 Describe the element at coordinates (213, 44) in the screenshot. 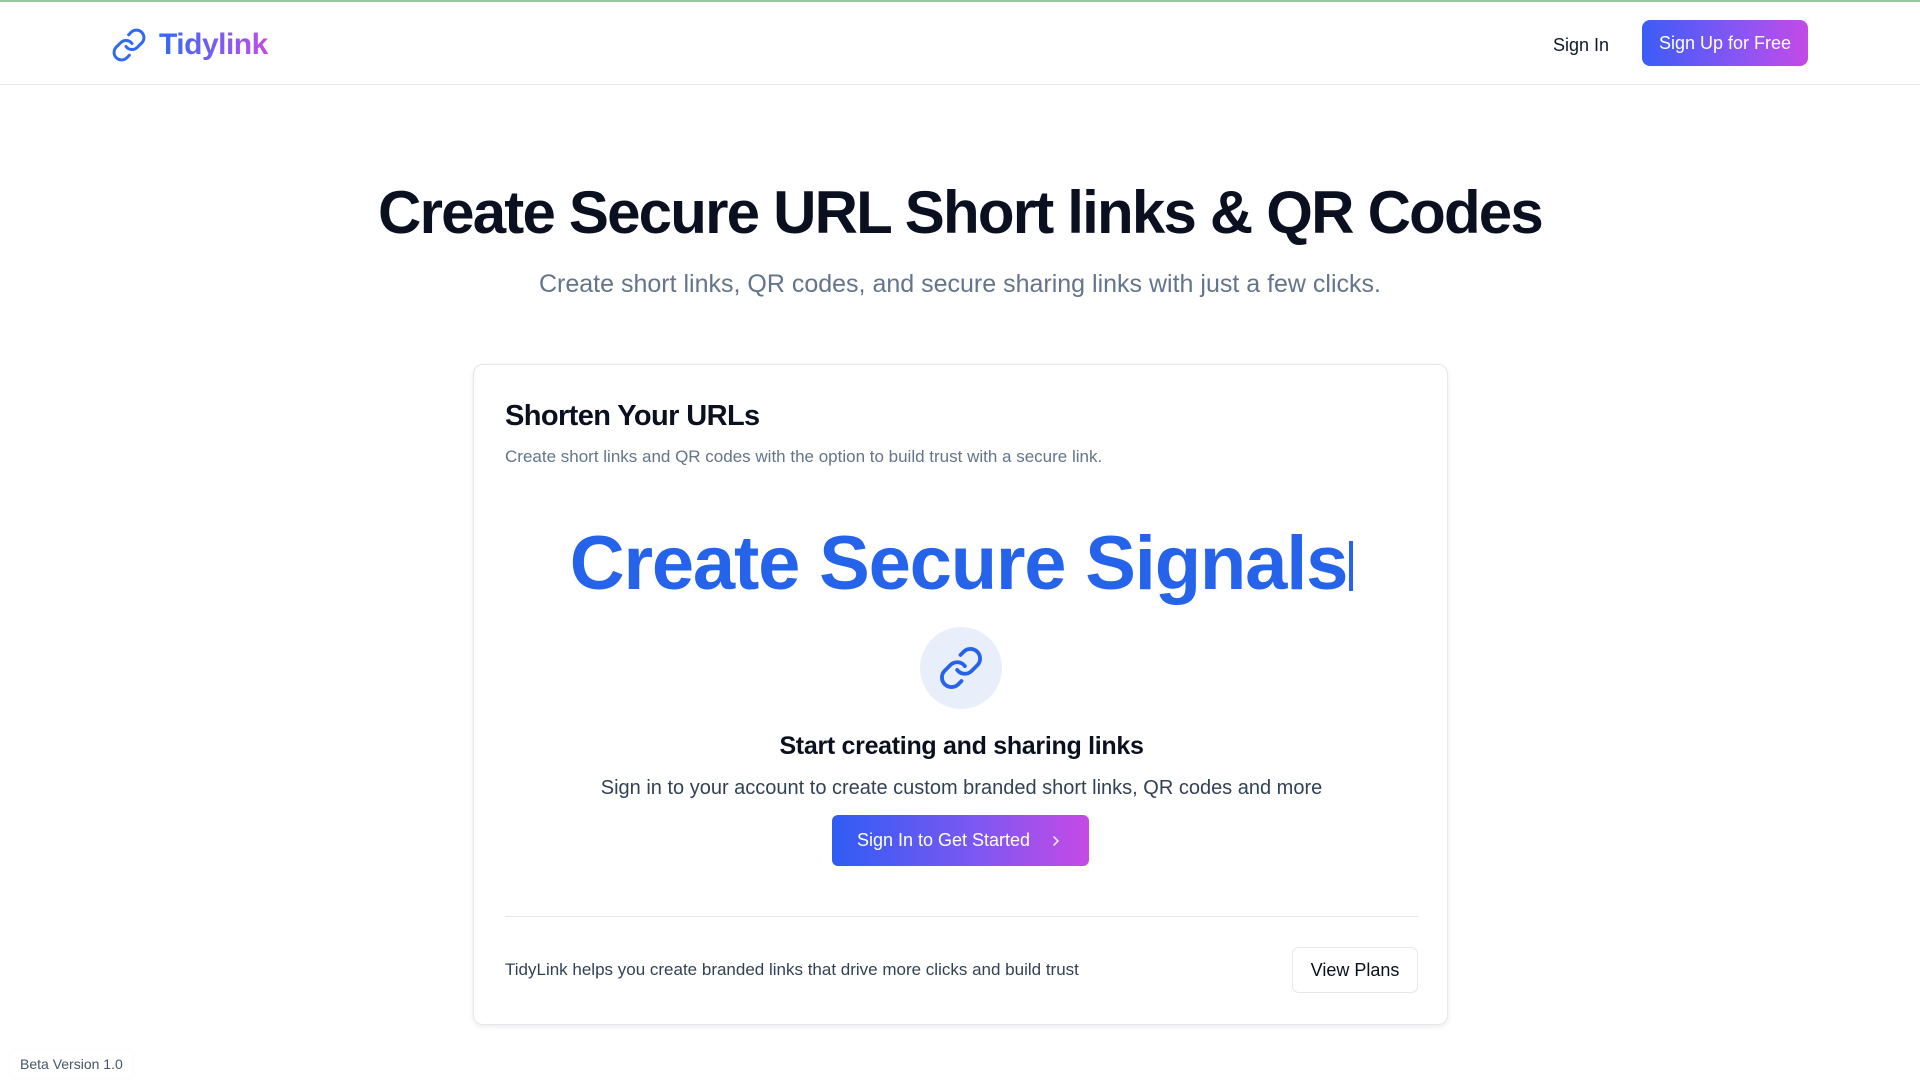

I see `brand-name: Tidylink` at that location.